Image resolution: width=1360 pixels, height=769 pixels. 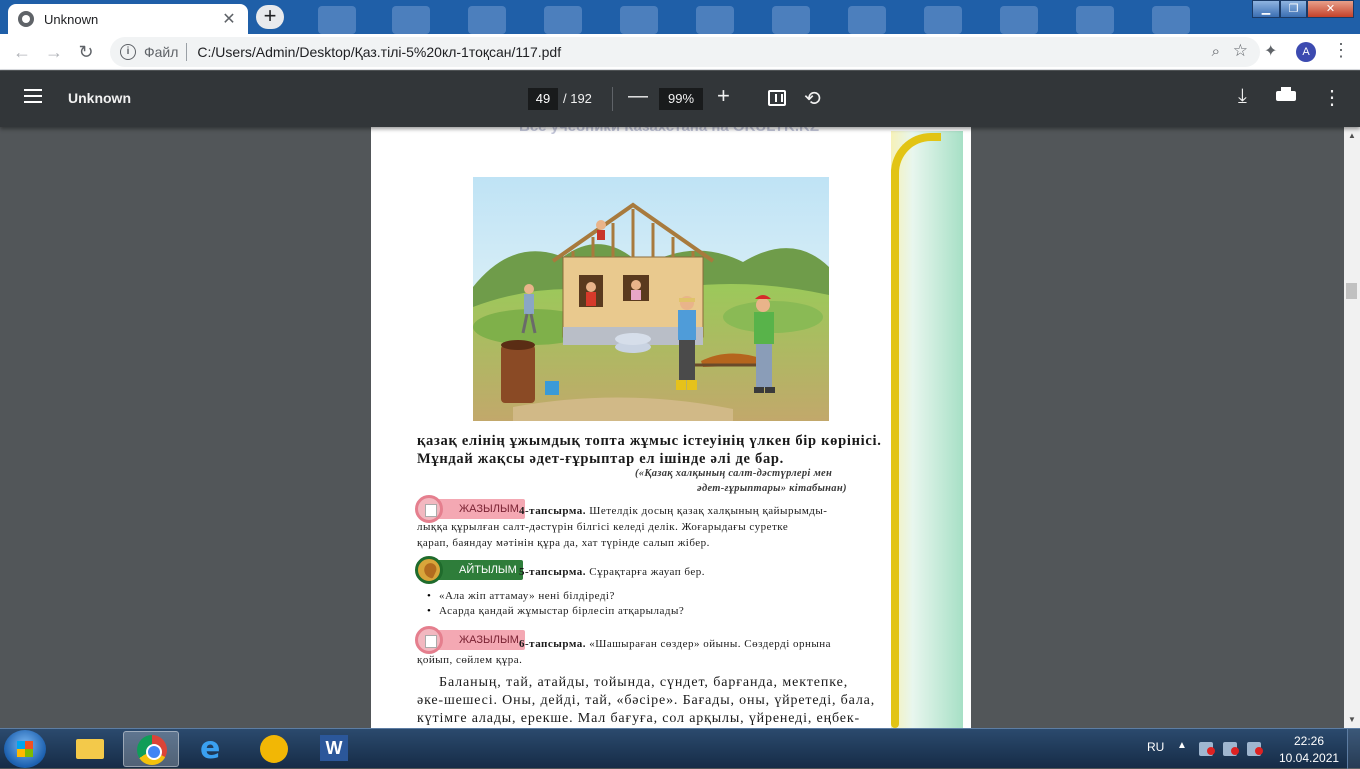 I want to click on new-tab-button: +, so click(x=270, y=17).